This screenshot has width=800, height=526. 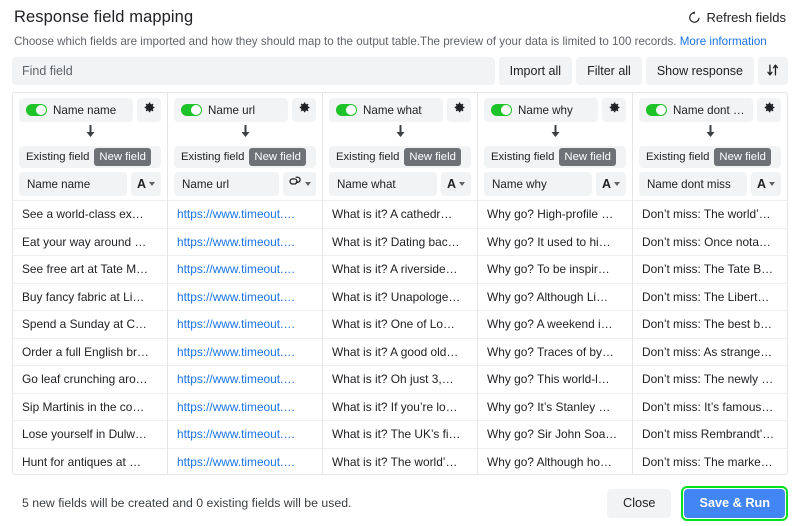 I want to click on mapping-arrow, so click(x=400, y=134).